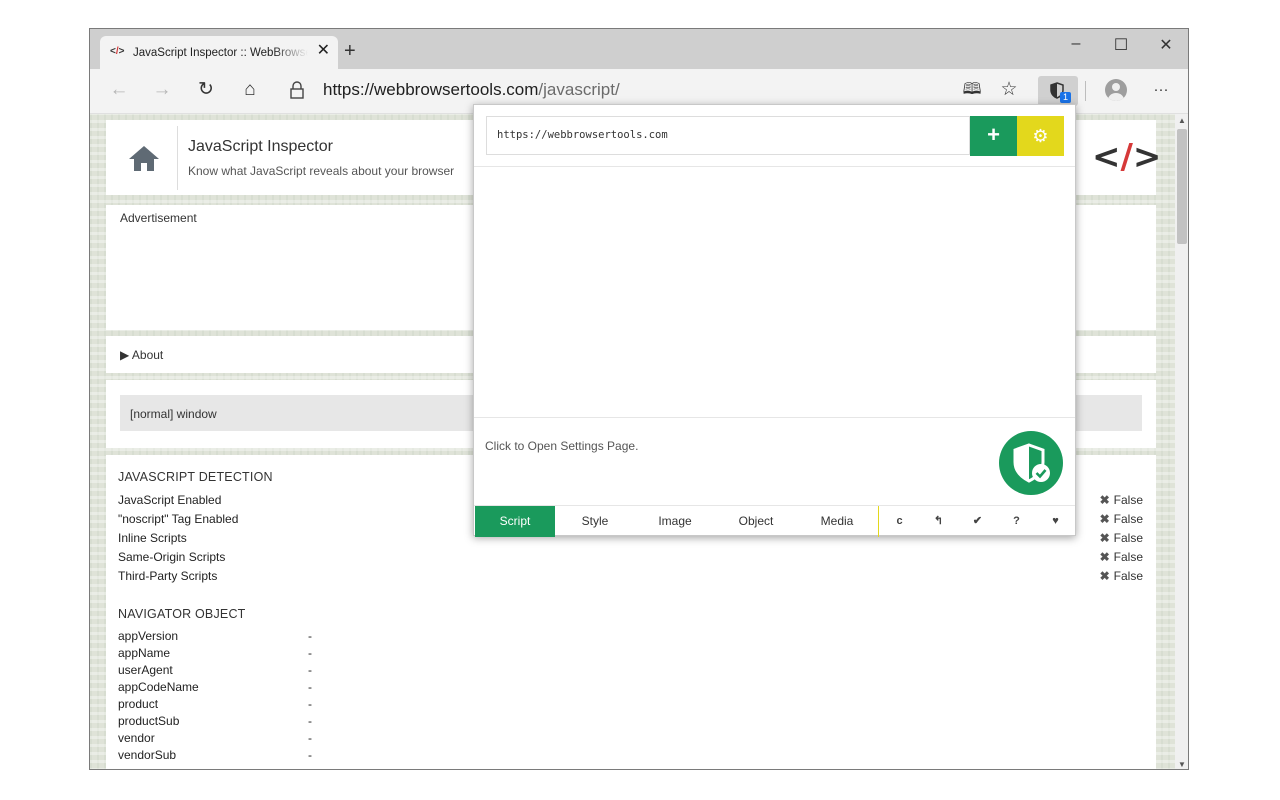 Image resolution: width=1280 pixels, height=800 pixels. Describe the element at coordinates (878, 521) in the screenshot. I see `tab-separator` at that location.